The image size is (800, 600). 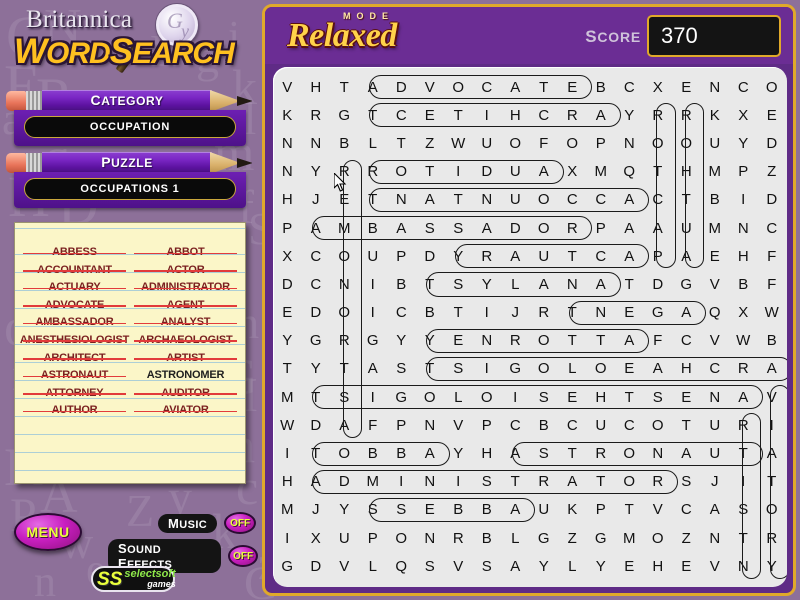 I want to click on sound-effects-toggle: OFF, so click(x=243, y=556).